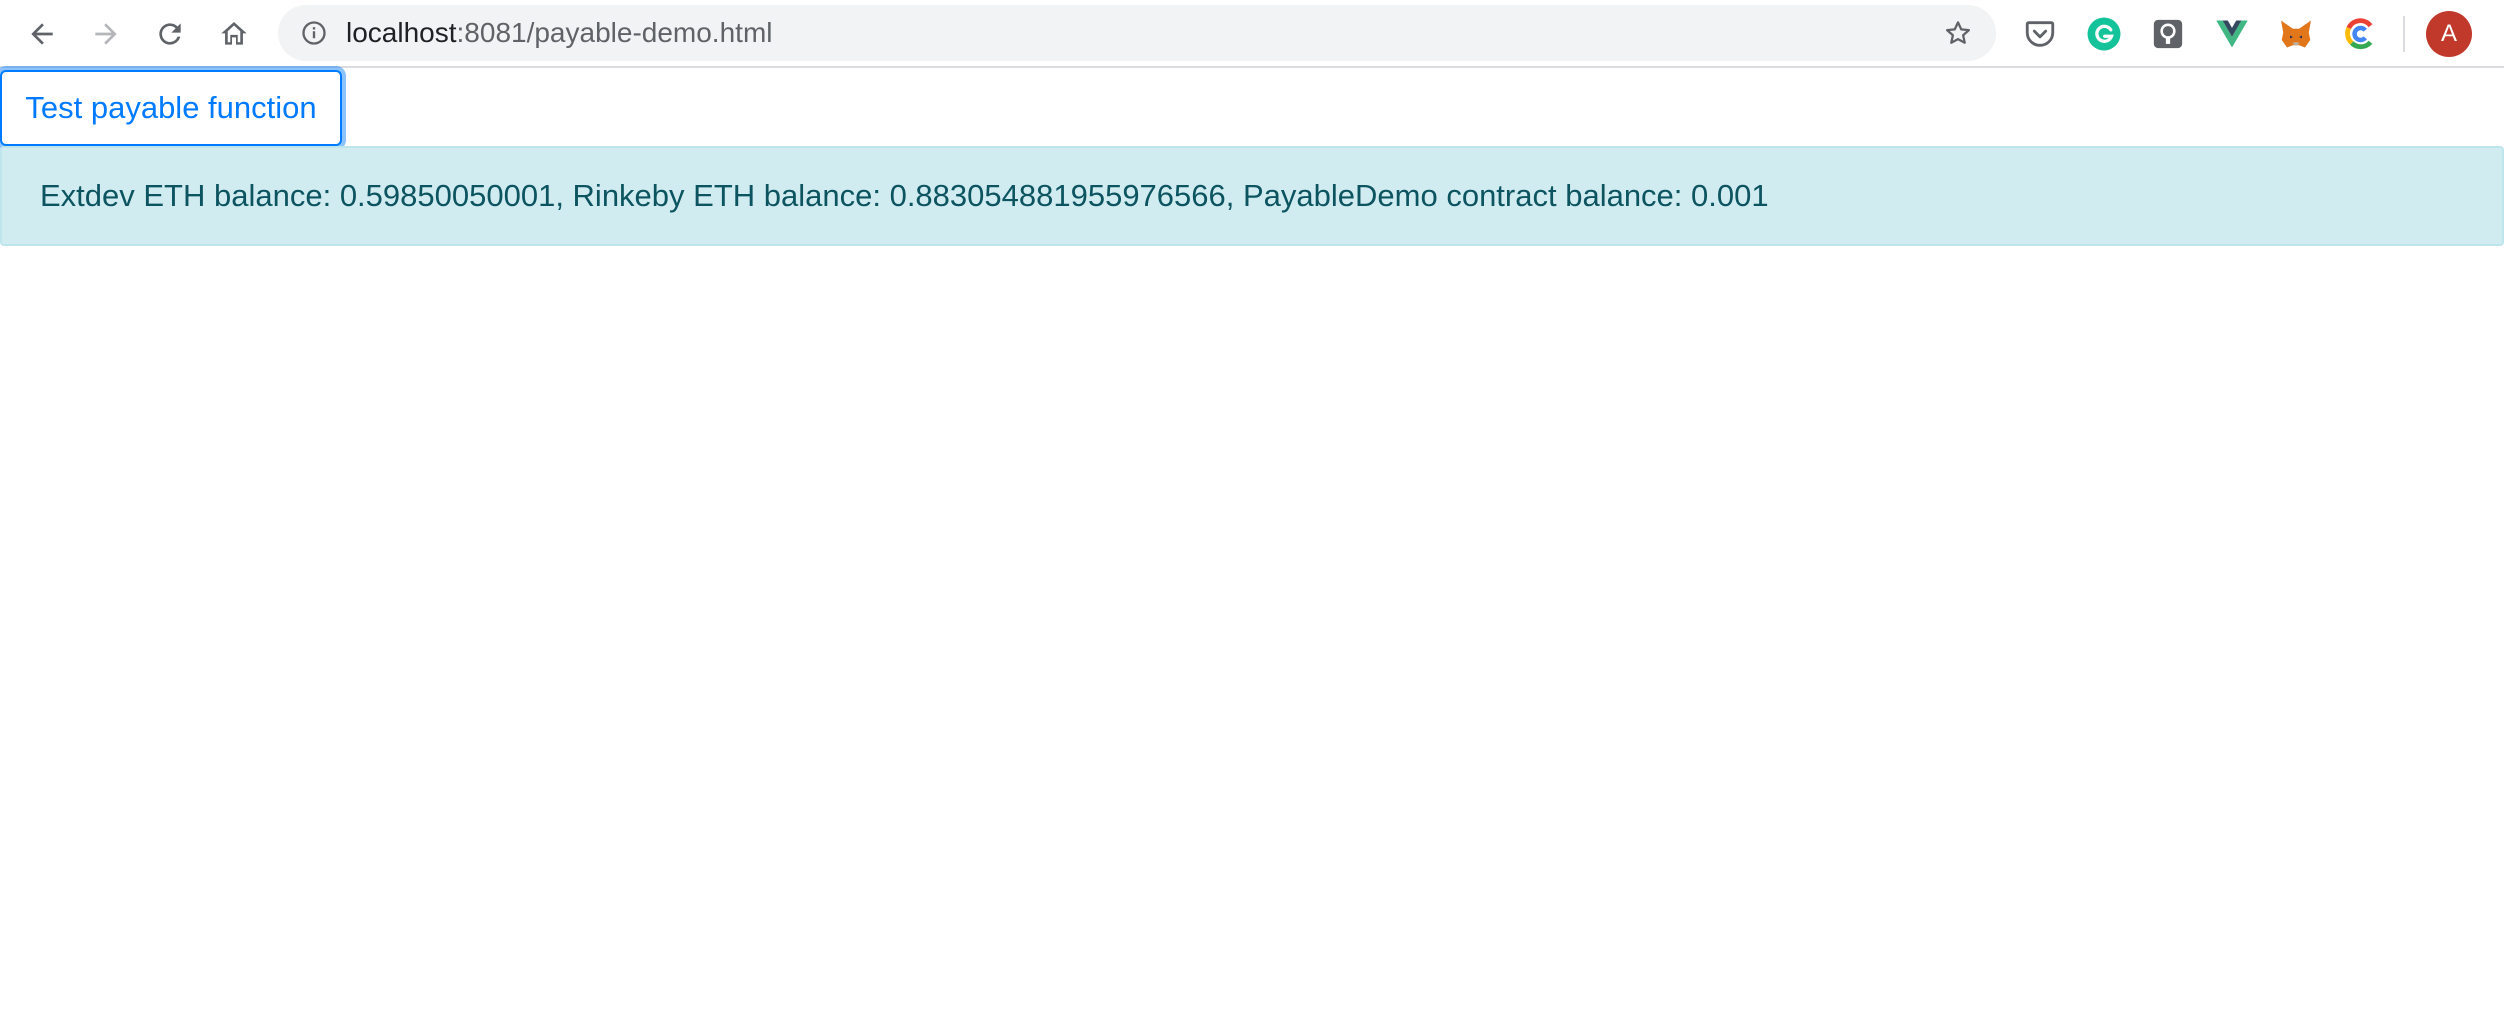 The image size is (2504, 1016). What do you see at coordinates (614, 32) in the screenshot?
I see `url-path: :8081/payable-demo.html` at bounding box center [614, 32].